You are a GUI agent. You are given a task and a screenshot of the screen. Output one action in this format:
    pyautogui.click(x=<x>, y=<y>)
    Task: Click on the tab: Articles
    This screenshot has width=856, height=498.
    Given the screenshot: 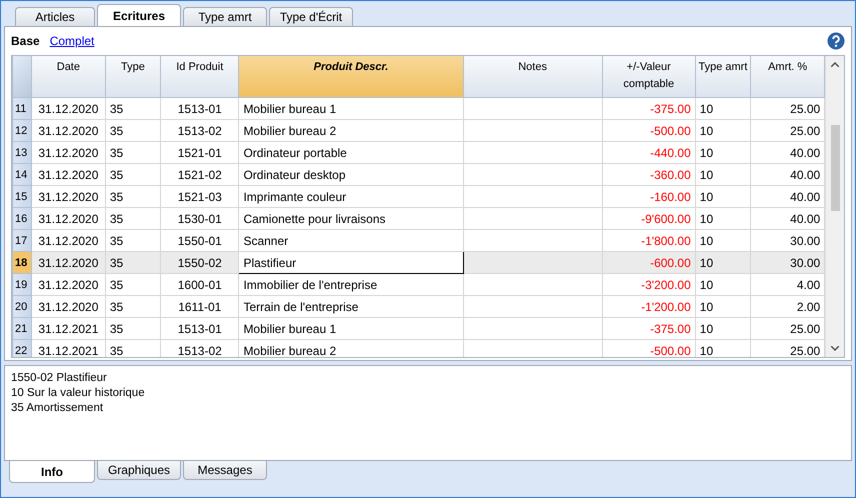 What is the action you would take?
    pyautogui.click(x=55, y=16)
    